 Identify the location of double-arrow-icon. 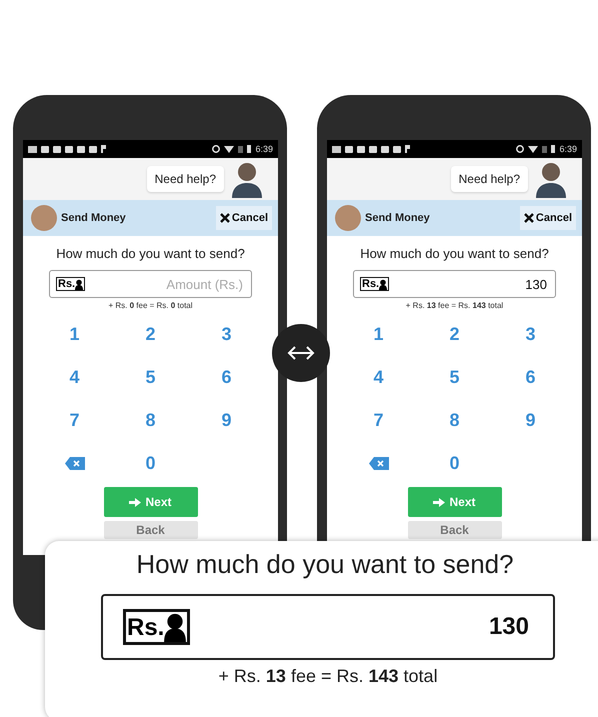
(301, 353).